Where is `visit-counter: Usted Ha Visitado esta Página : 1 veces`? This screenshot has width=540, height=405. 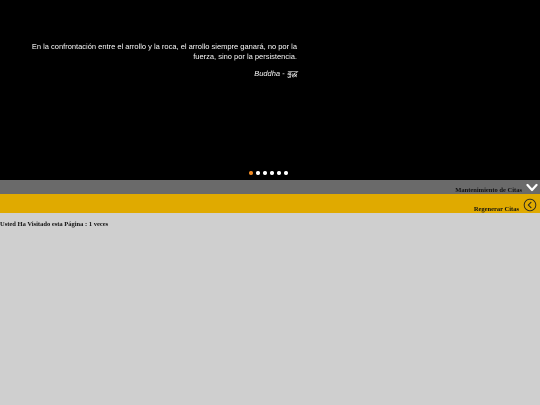
visit-counter: Usted Ha Visitado esta Página : 1 veces is located at coordinates (54, 224).